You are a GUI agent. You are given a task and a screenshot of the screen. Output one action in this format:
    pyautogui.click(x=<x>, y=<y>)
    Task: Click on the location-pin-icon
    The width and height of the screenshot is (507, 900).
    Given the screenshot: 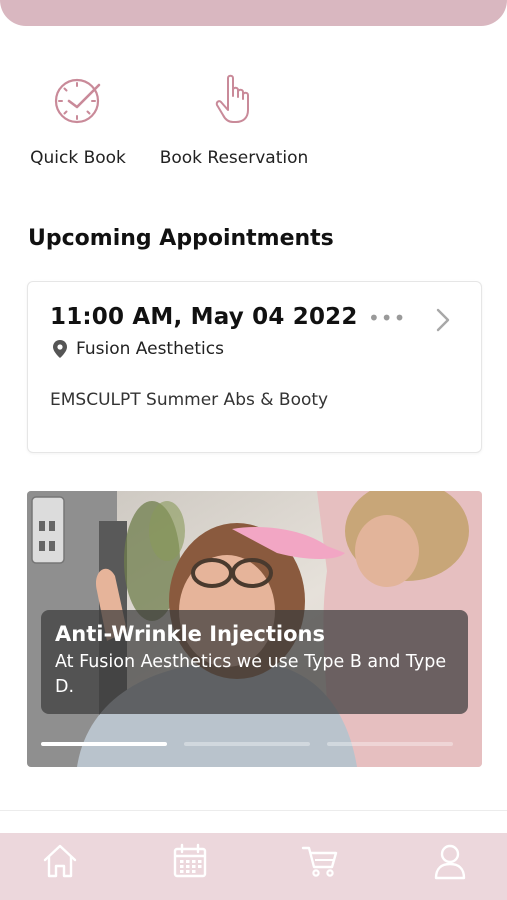 What is the action you would take?
    pyautogui.click(x=60, y=349)
    